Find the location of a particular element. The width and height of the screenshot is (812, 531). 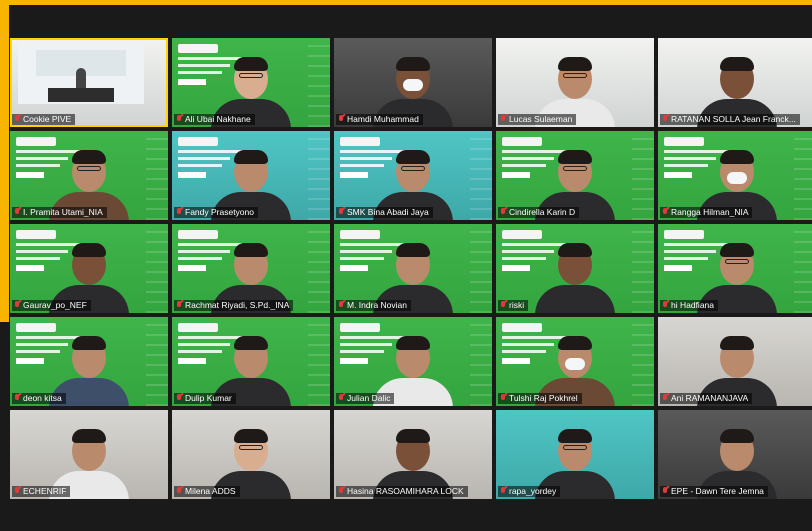

participant-name-tag: Hasina RASOAMIHARA LOCK is located at coordinates (402, 491).